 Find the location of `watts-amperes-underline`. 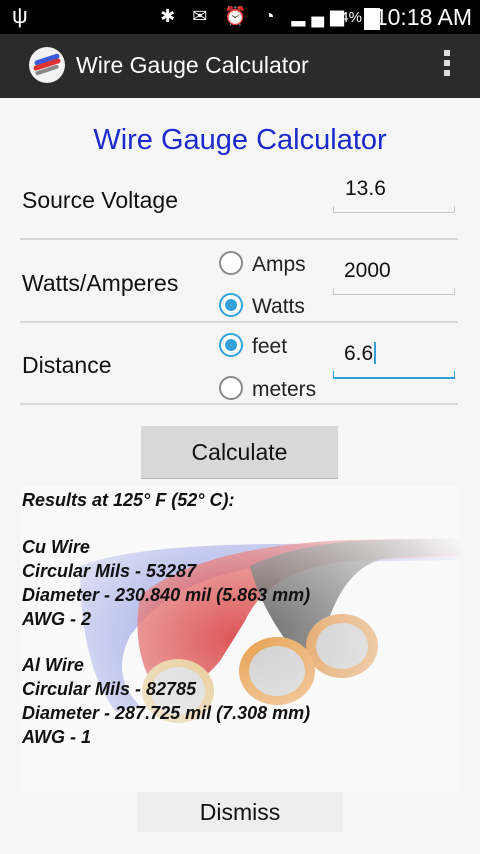

watts-amperes-underline is located at coordinates (394, 291).